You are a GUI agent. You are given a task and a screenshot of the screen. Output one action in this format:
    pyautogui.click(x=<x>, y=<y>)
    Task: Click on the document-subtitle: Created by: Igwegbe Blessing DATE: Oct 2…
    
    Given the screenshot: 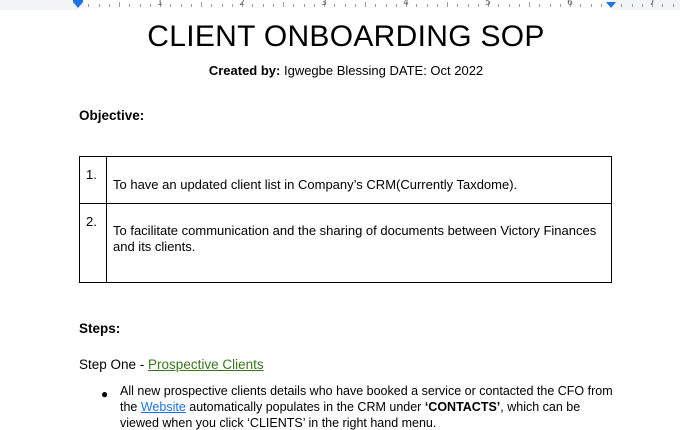 What is the action you would take?
    pyautogui.click(x=340, y=70)
    